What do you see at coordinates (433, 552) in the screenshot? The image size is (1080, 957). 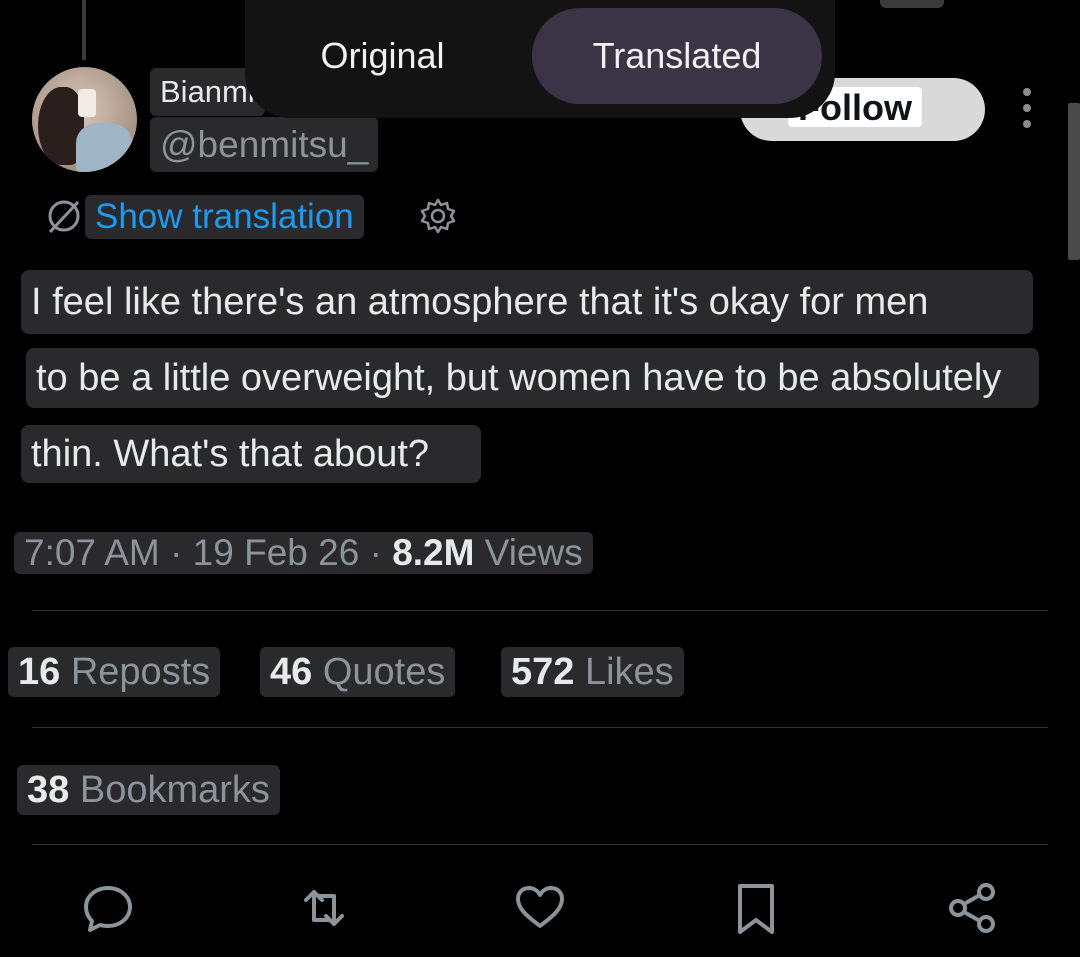 I see `views-count: 8.2M` at bounding box center [433, 552].